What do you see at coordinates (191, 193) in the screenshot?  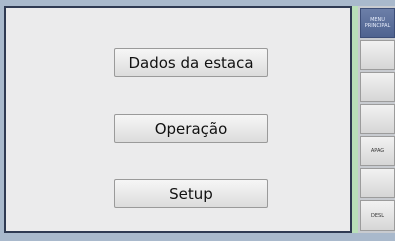 I see `setup-button: Setup` at bounding box center [191, 193].